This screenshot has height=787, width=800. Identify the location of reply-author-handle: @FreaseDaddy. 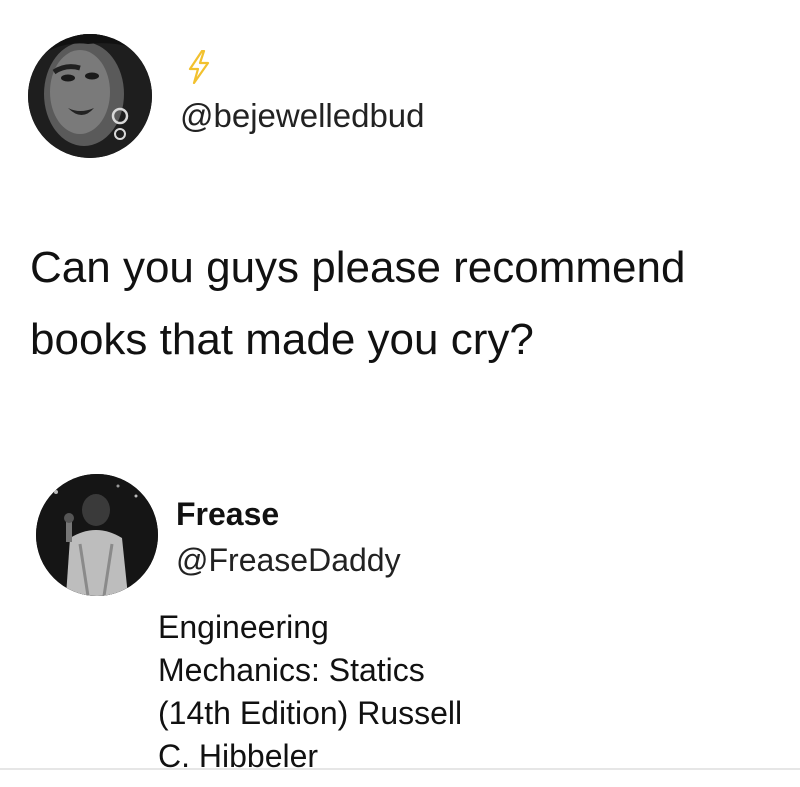
(288, 560).